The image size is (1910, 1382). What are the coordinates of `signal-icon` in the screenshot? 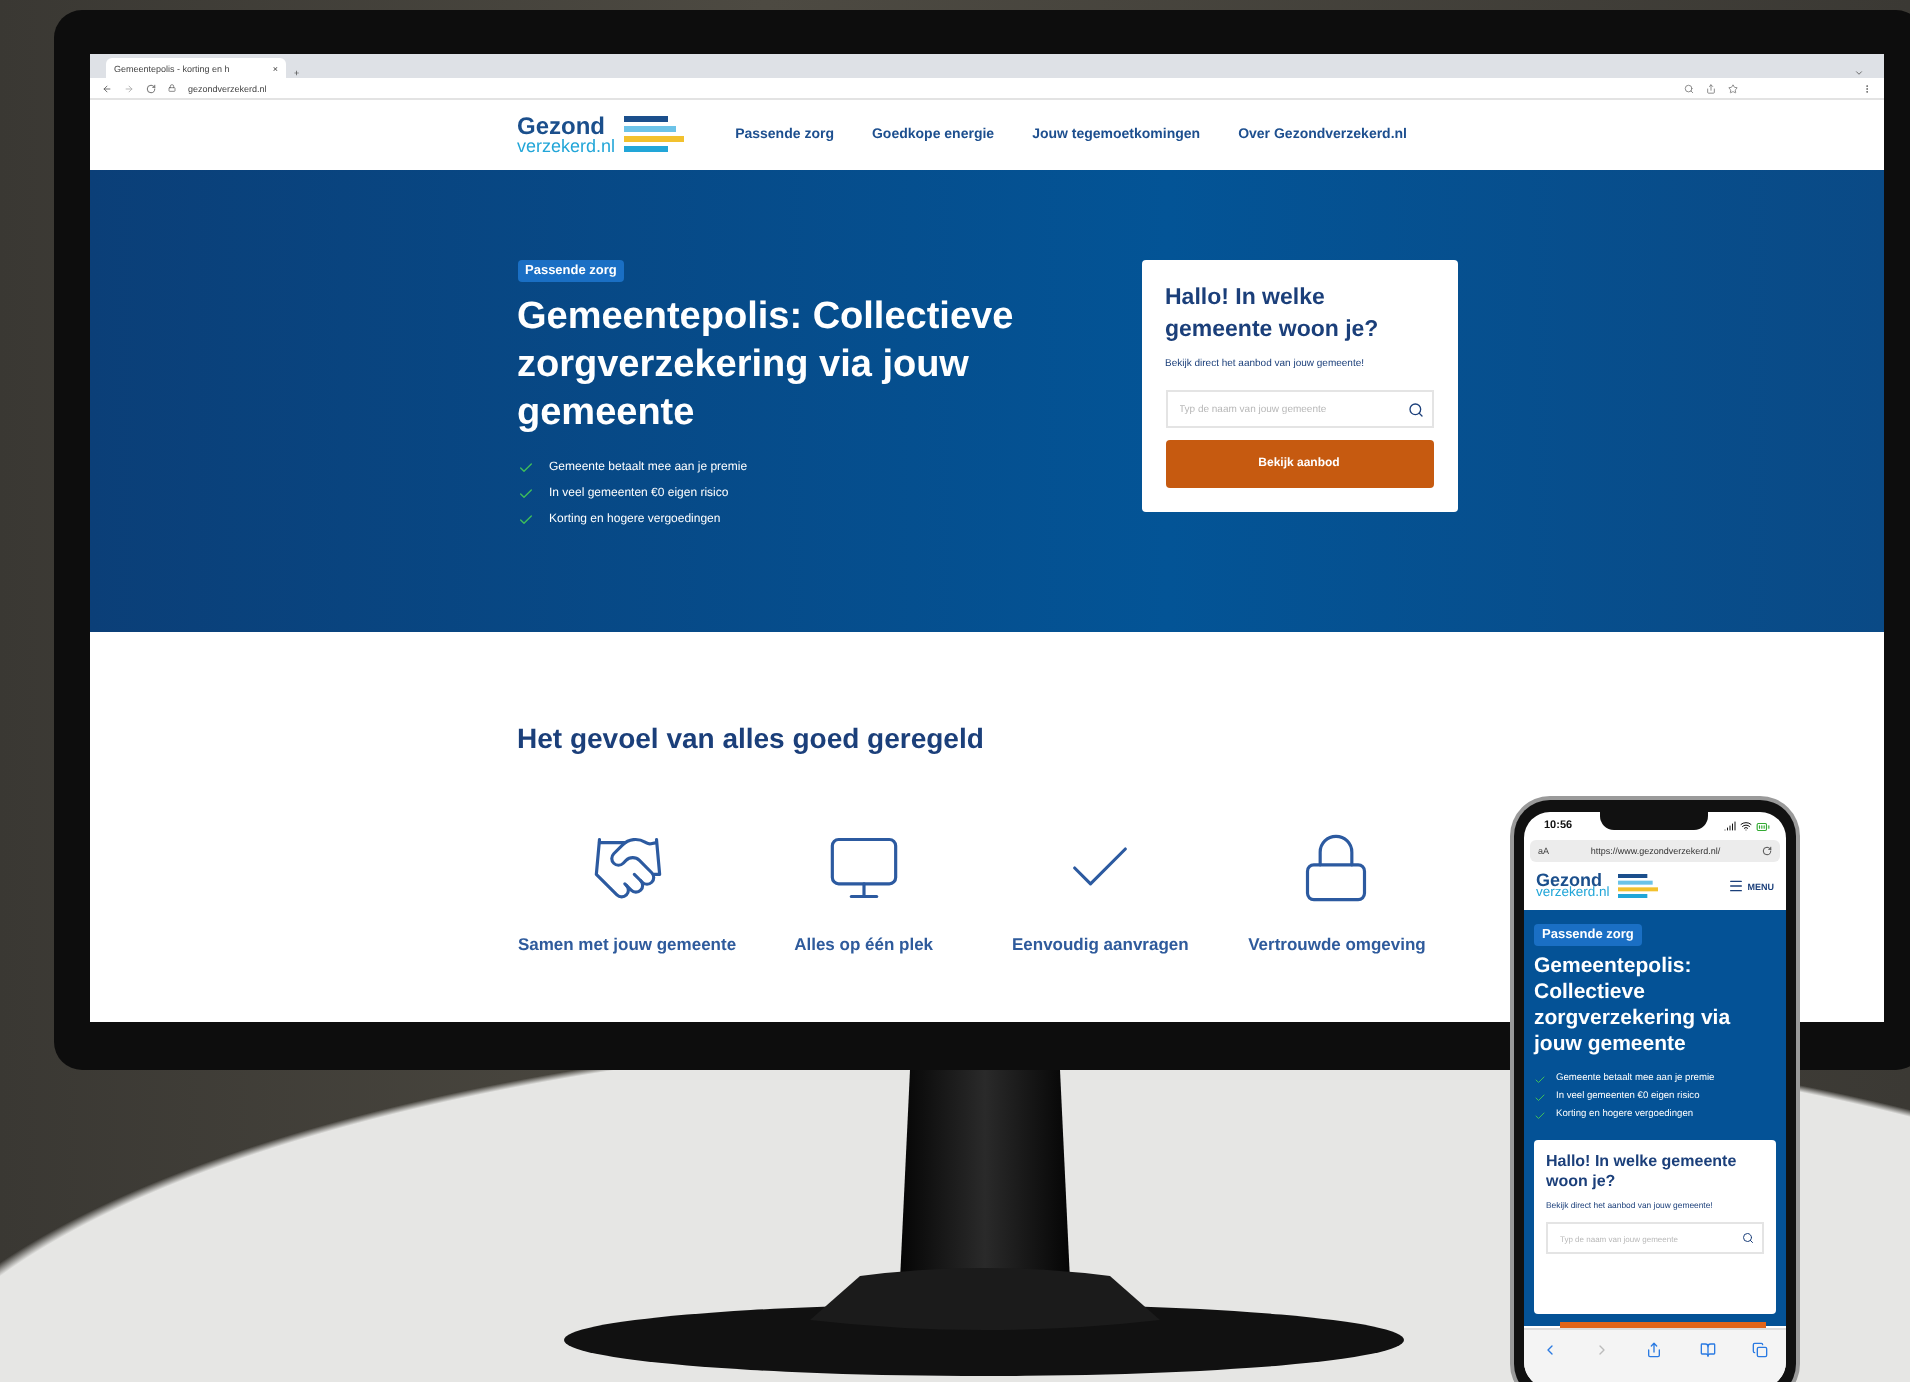 It's located at (1730, 825).